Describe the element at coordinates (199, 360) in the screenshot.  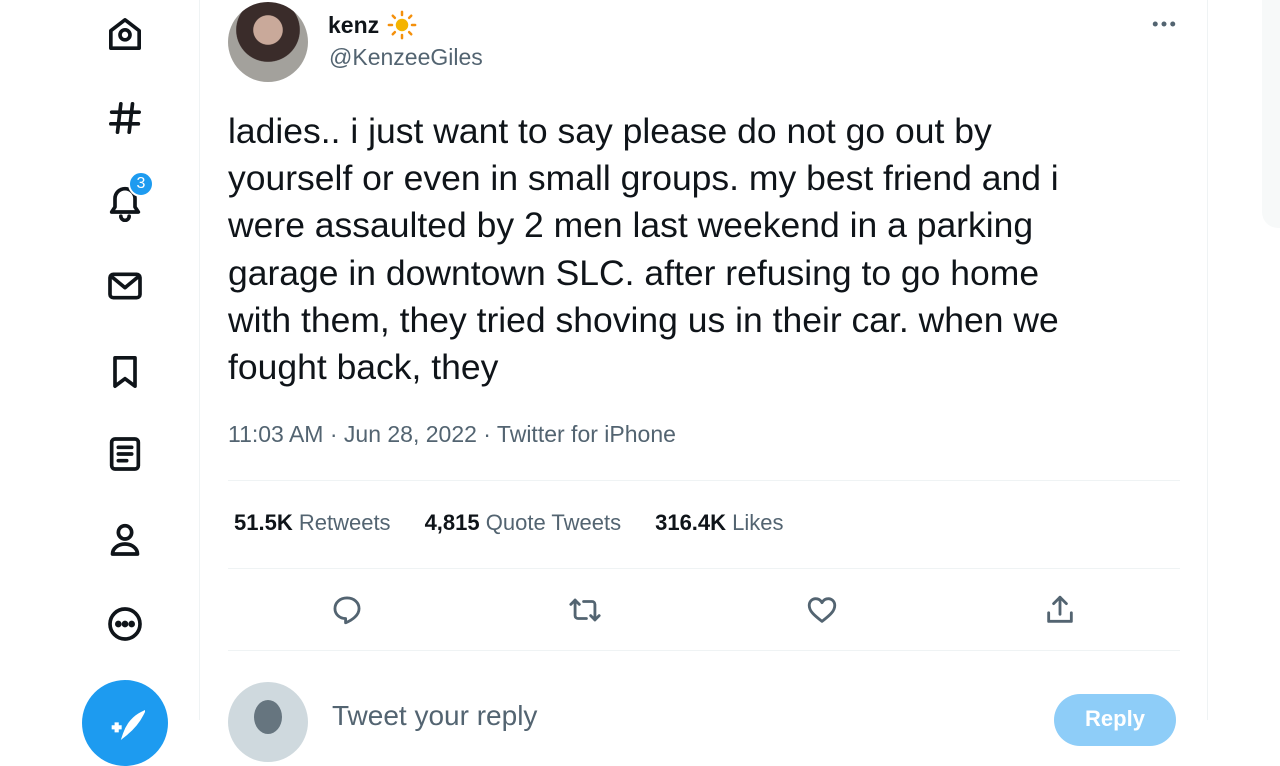
I see `column-divider-left` at that location.